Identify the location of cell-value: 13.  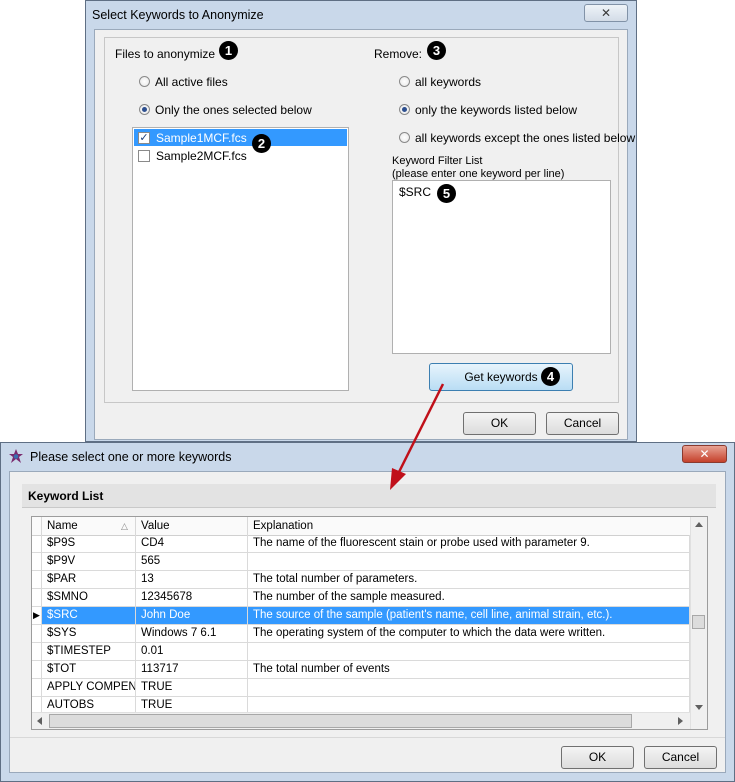
(192, 579).